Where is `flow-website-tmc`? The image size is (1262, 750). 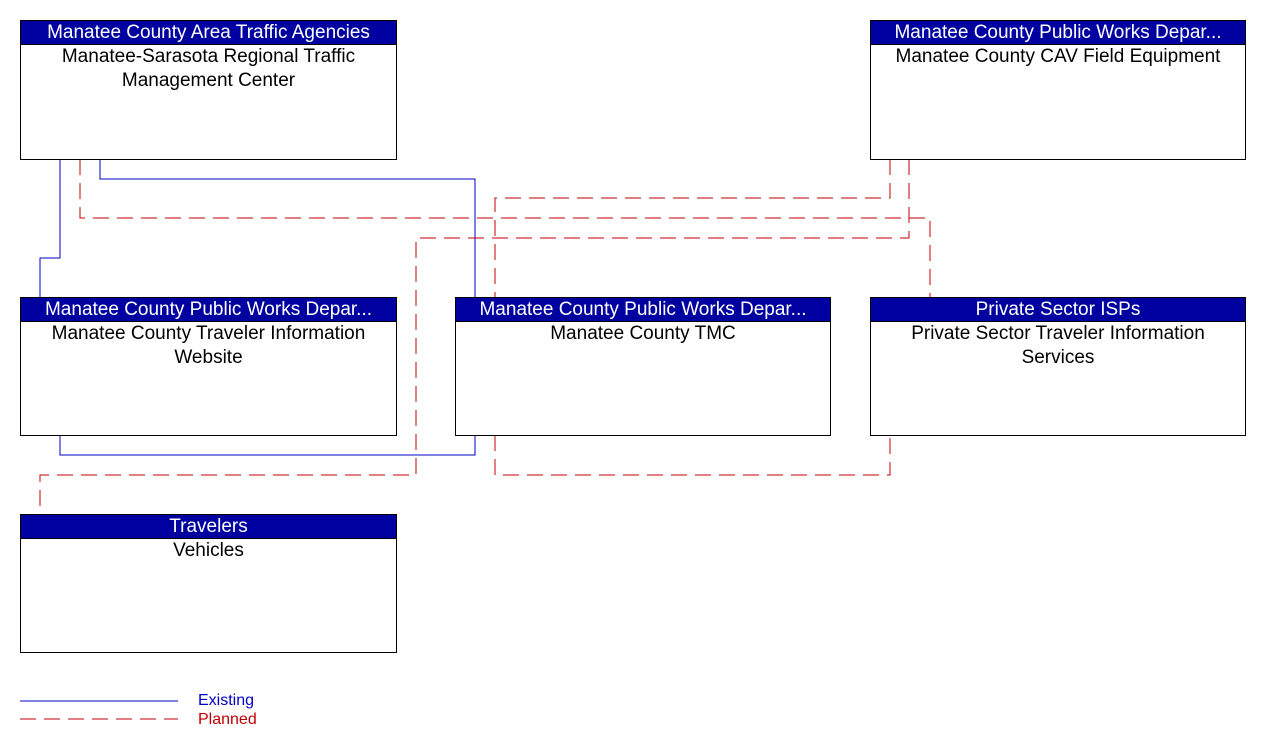
flow-website-tmc is located at coordinates (267, 445).